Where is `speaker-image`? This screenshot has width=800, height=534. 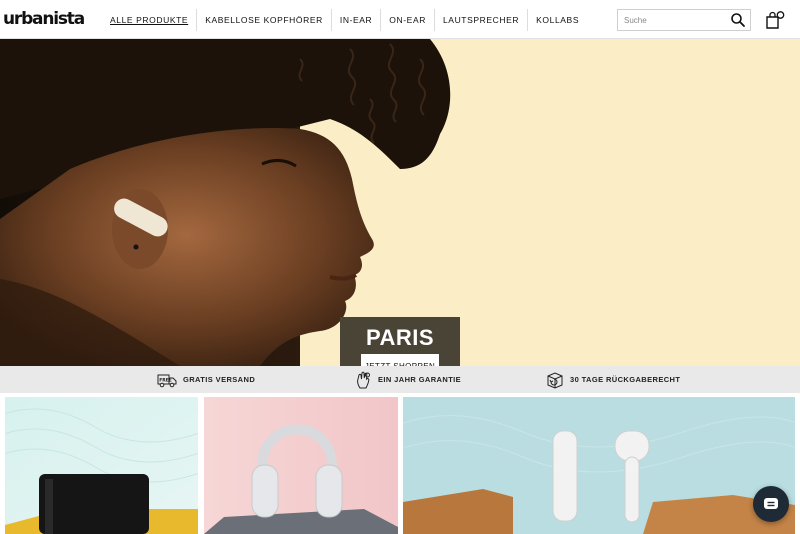 speaker-image is located at coordinates (101, 465).